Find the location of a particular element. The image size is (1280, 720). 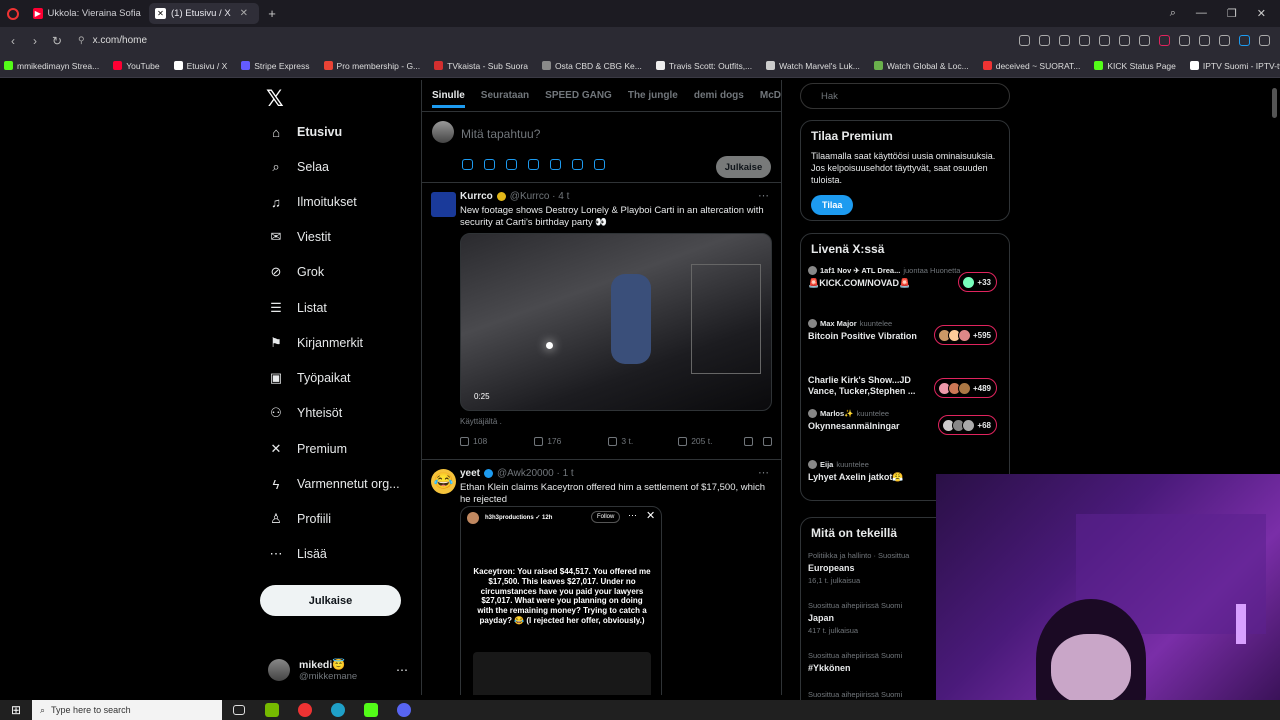

opera-icon is located at coordinates (304, 710).